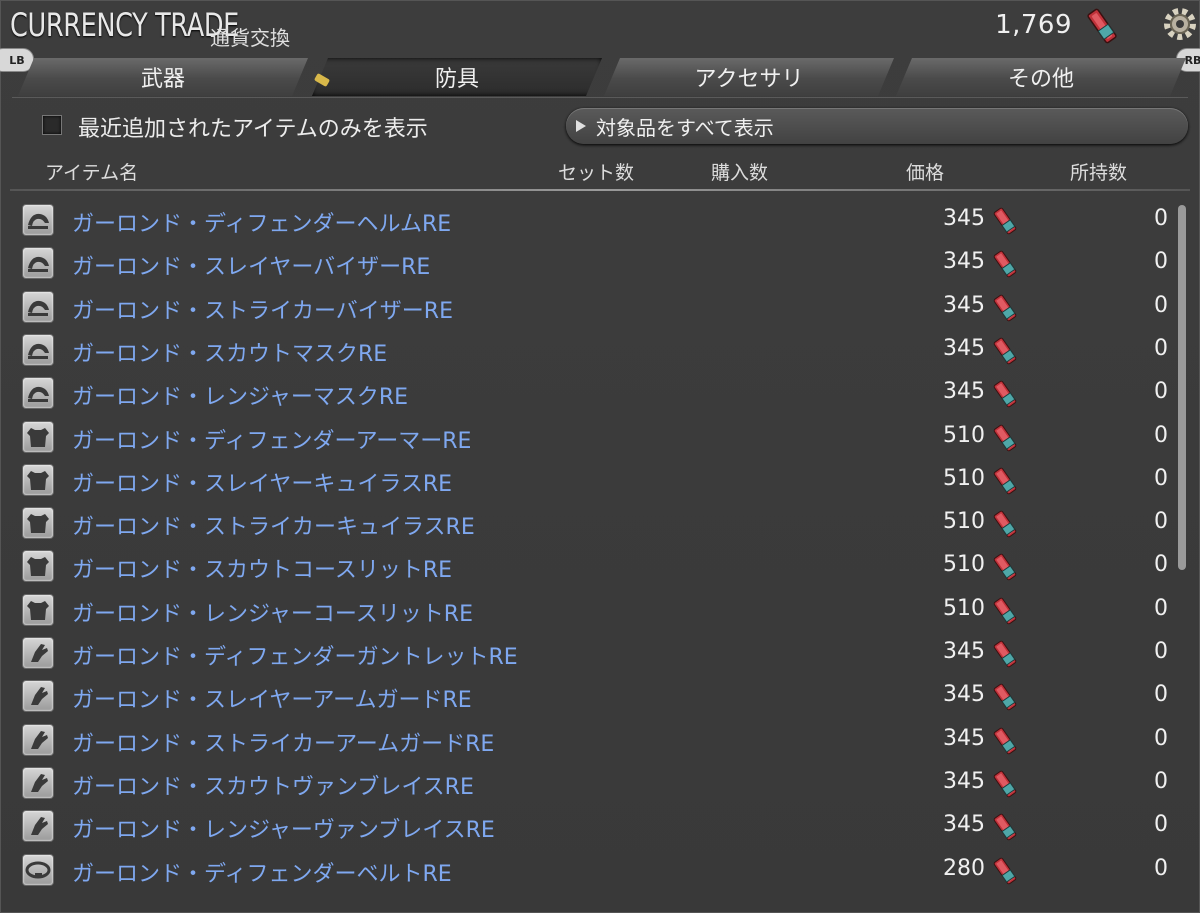 This screenshot has width=1200, height=913. What do you see at coordinates (585, 349) in the screenshot?
I see `item-row: ガーロンド・スカウトマスクRE 345 0` at bounding box center [585, 349].